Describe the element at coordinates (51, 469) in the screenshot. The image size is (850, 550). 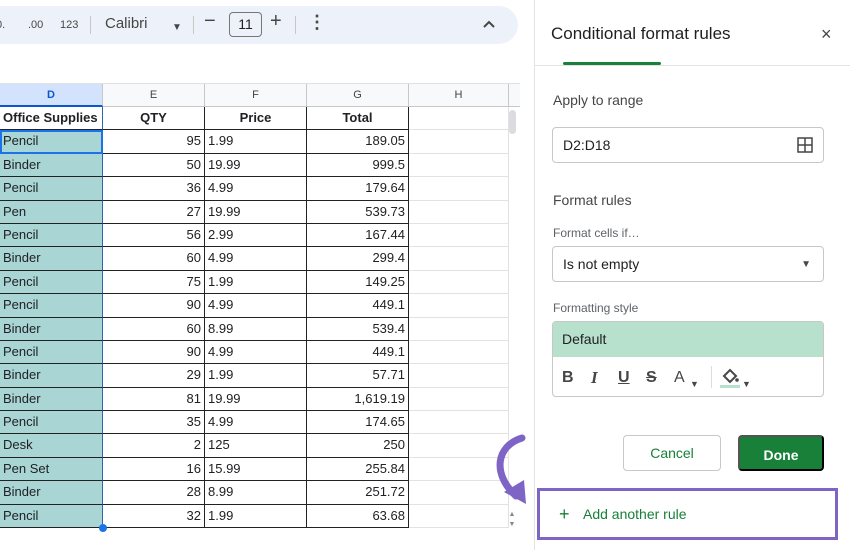
I see `cell-item: Pen Set` at that location.